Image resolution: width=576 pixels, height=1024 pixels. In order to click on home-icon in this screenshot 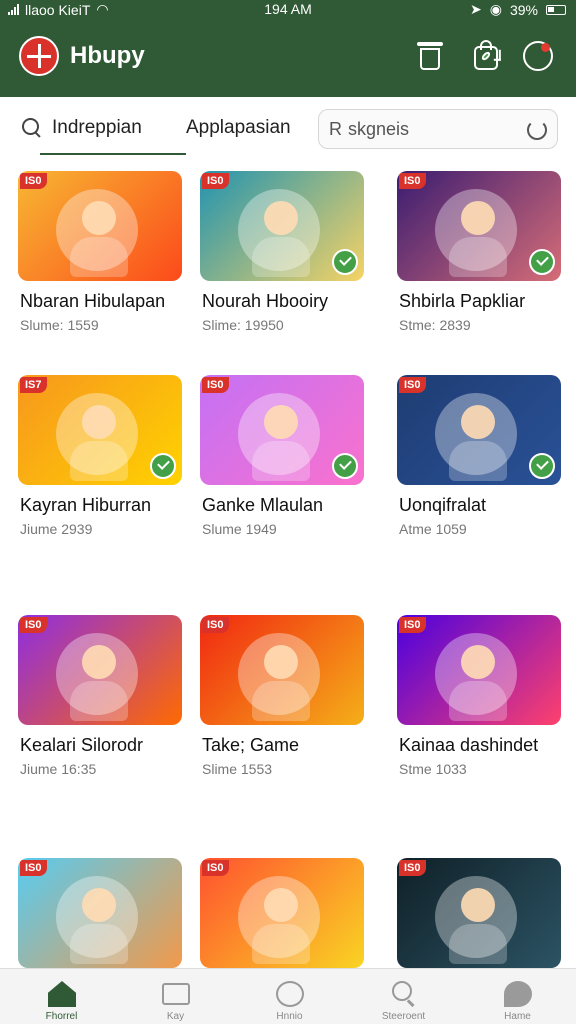, I will do `click(62, 994)`.